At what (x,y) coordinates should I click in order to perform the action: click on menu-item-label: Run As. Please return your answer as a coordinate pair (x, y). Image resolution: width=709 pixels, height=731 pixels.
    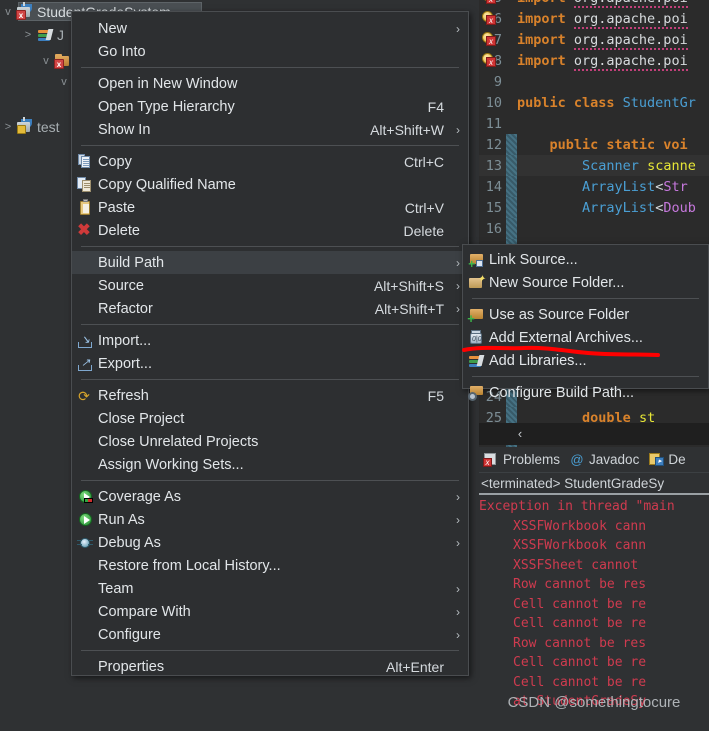
    Looking at the image, I should click on (121, 519).